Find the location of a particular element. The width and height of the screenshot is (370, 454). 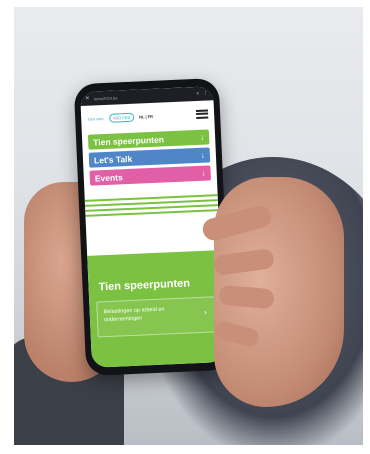

nav-label: Let's Talk is located at coordinates (113, 159).